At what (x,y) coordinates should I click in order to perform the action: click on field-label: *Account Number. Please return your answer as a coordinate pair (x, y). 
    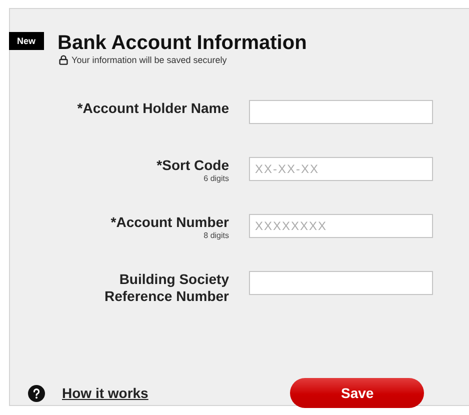
    Looking at the image, I should click on (169, 222).